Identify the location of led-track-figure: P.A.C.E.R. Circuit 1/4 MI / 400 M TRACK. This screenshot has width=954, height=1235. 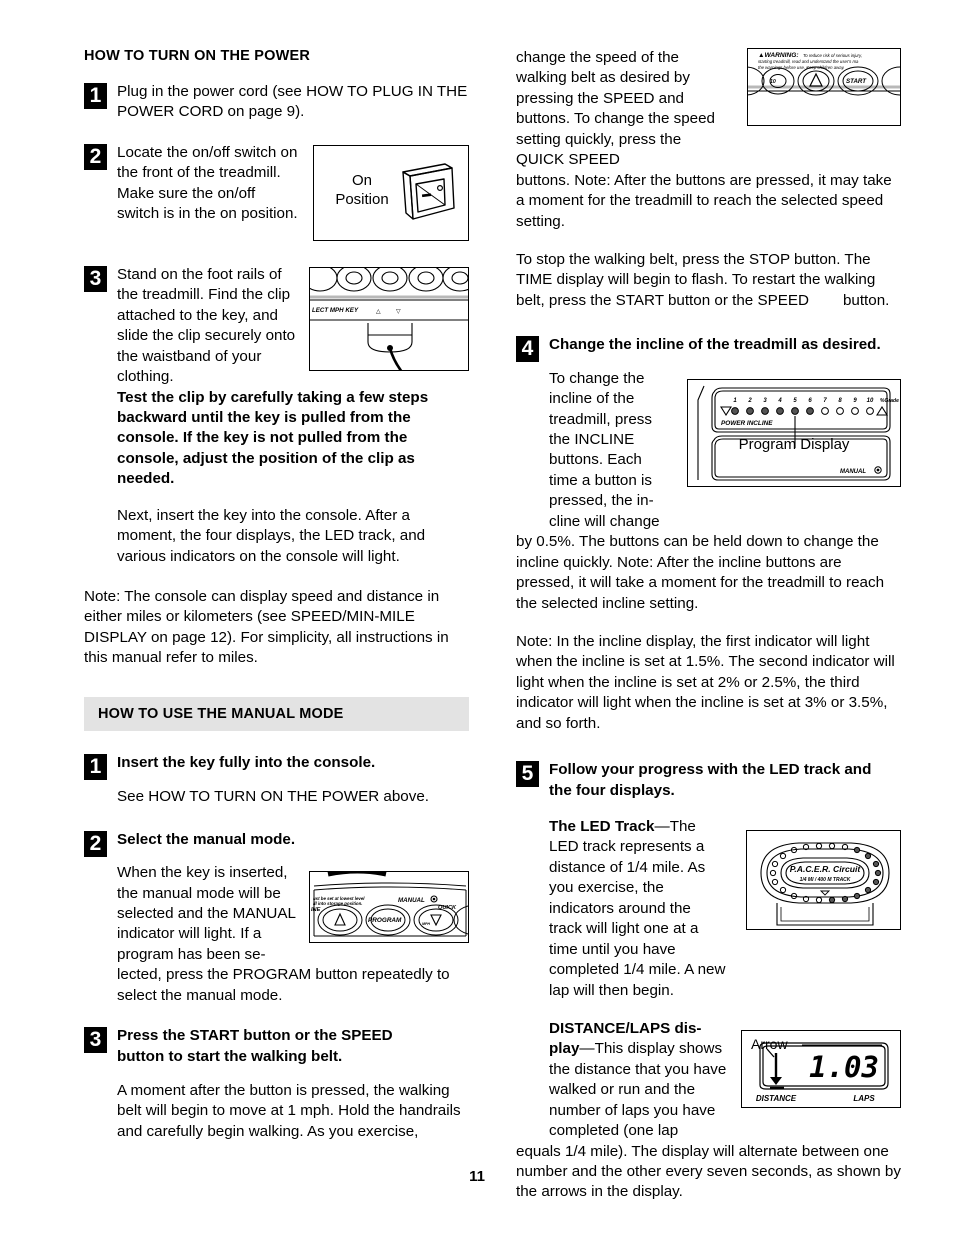
(823, 880).